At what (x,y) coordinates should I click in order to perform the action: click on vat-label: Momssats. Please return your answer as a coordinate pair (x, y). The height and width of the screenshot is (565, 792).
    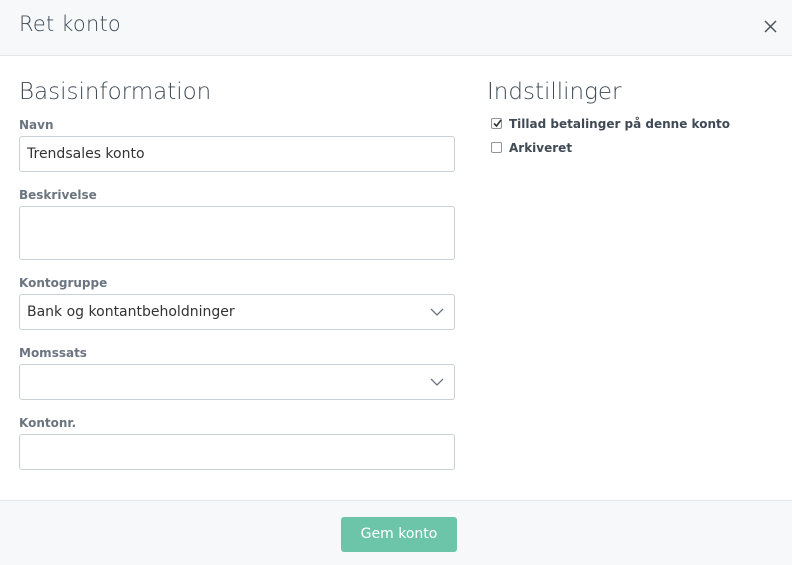
    Looking at the image, I should click on (53, 353).